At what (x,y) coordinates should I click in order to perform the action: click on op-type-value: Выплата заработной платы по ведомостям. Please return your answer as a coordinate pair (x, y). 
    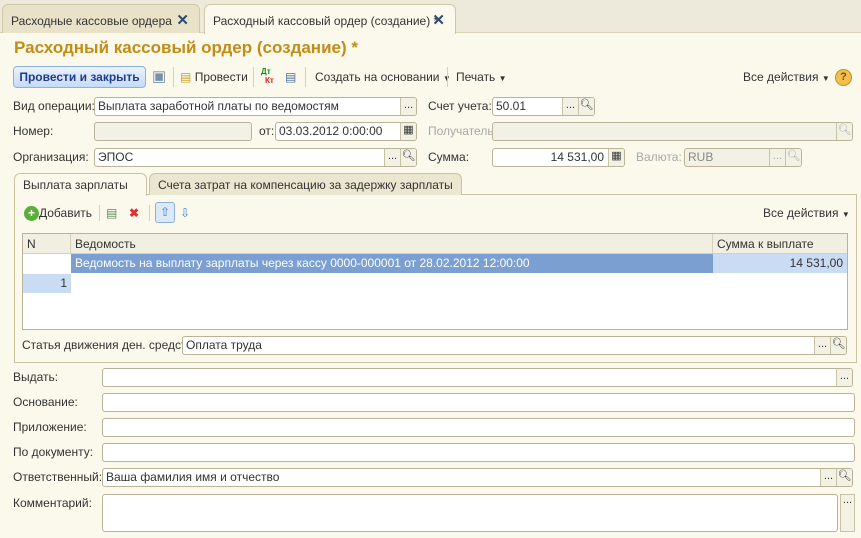
    Looking at the image, I should click on (218, 106).